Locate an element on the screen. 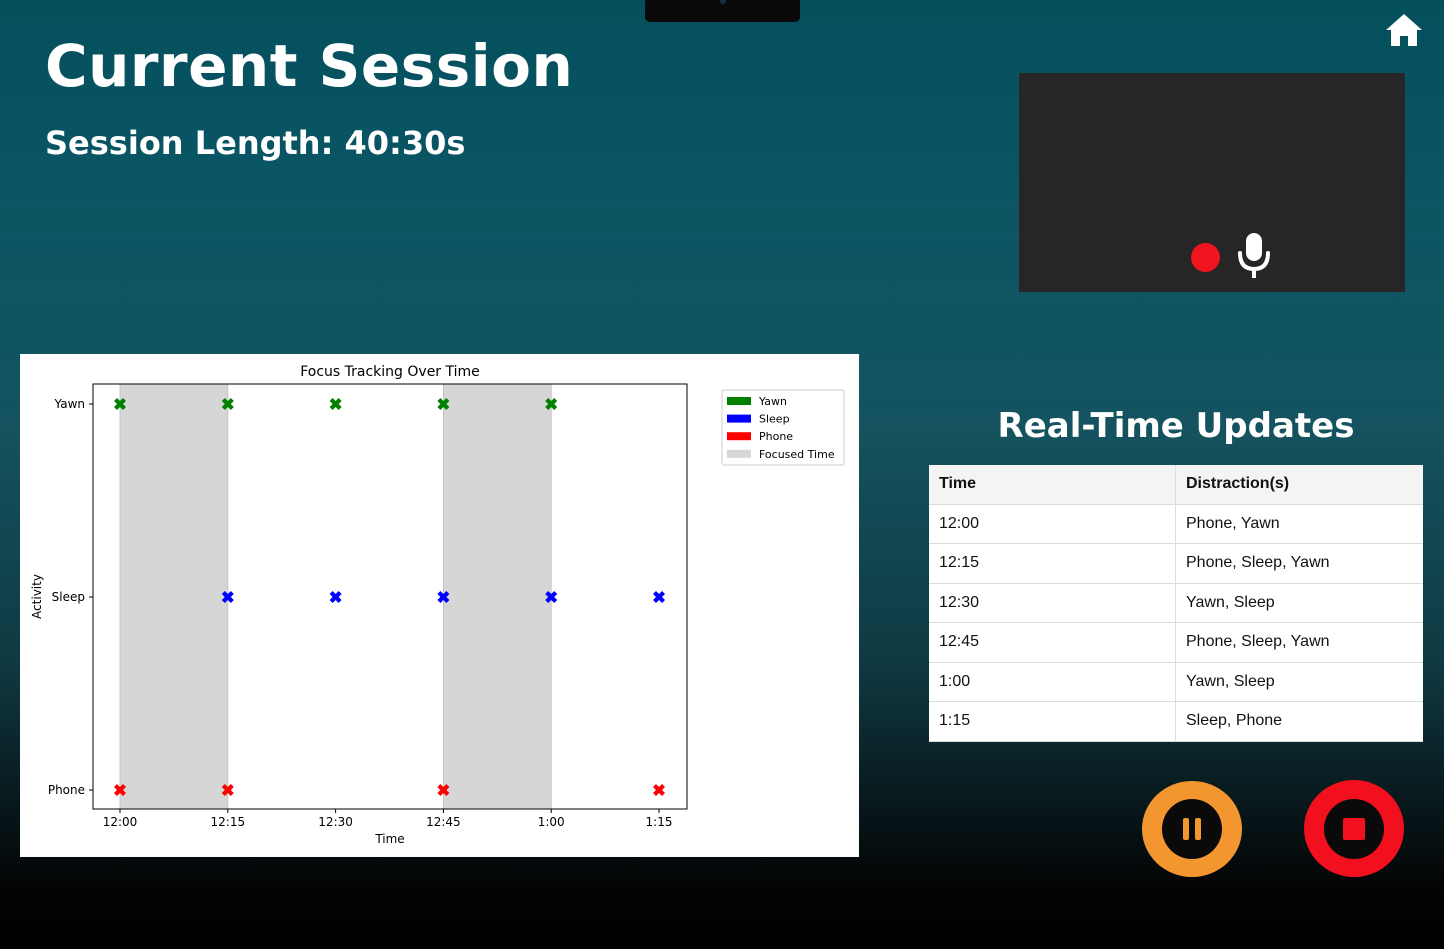 Image resolution: width=1444 pixels, height=949 pixels. table-row: 1:15 Sleep, Phone is located at coordinates (1176, 721).